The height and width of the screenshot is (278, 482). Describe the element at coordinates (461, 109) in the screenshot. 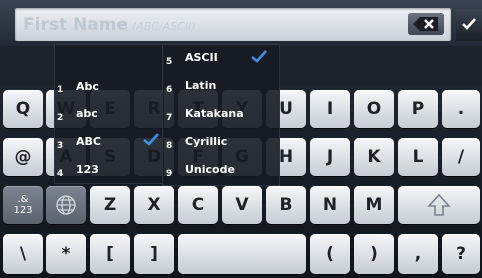

I see `key: .` at that location.